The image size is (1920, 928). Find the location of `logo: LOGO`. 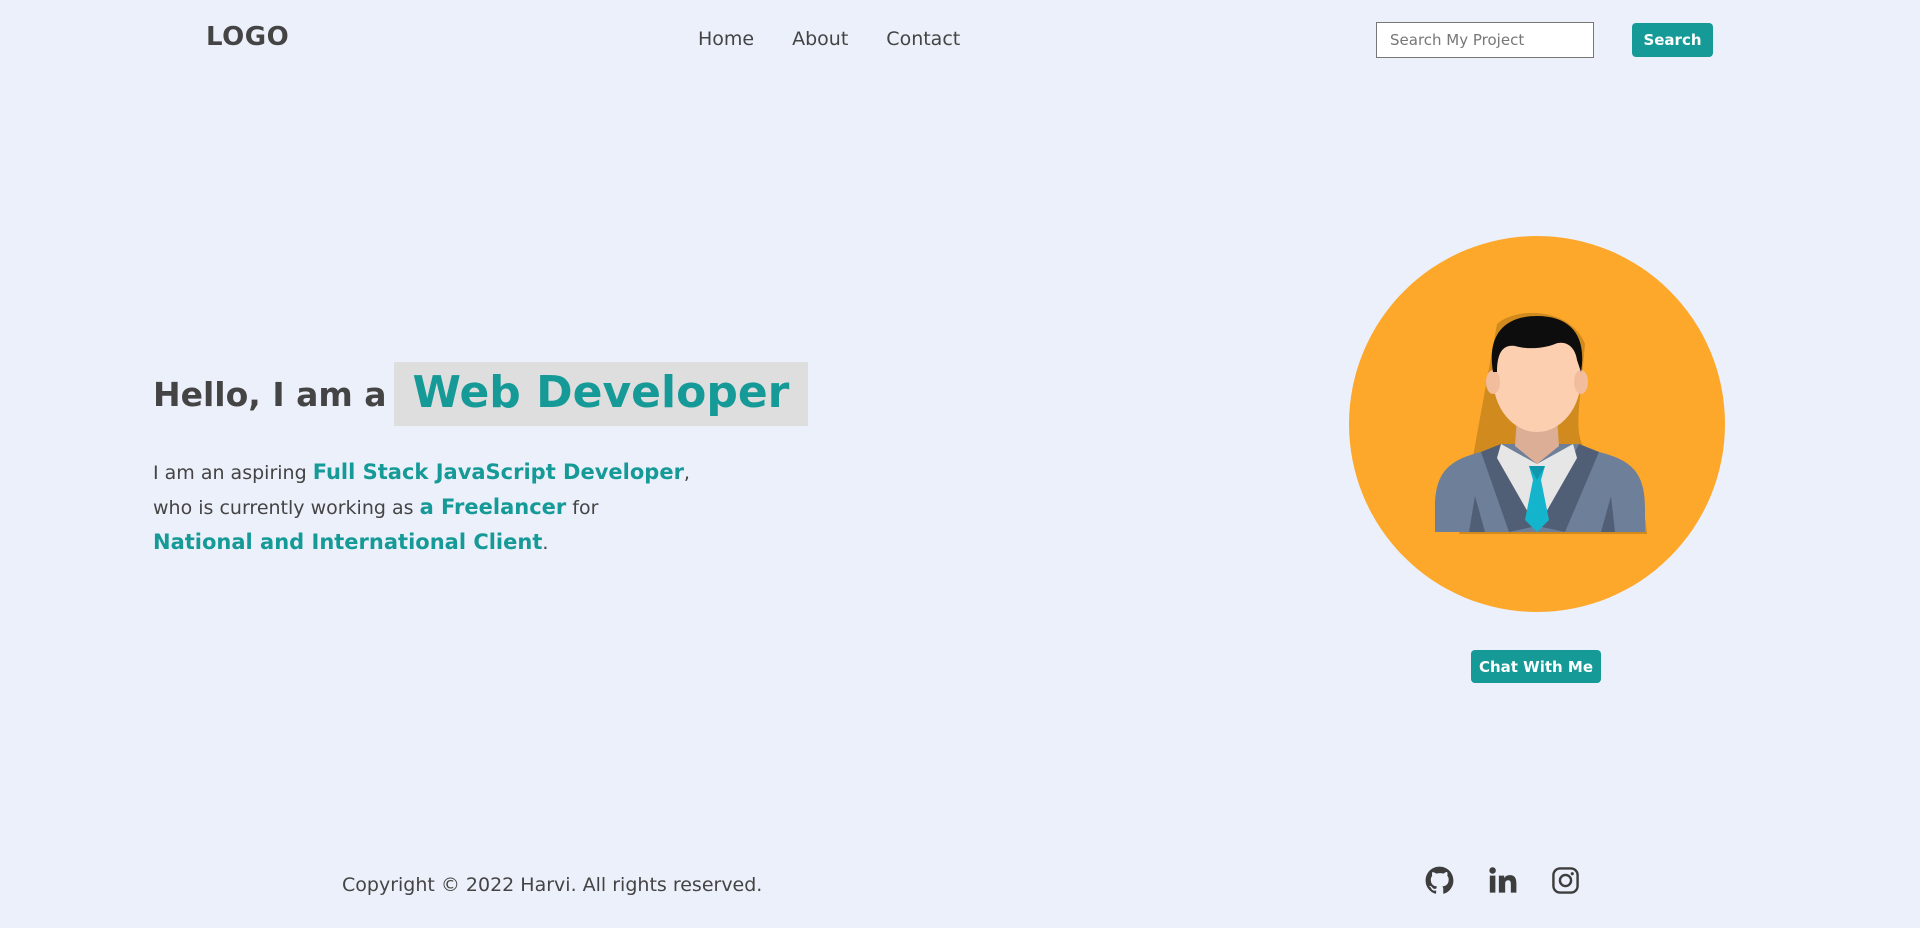

logo: LOGO is located at coordinates (247, 37).